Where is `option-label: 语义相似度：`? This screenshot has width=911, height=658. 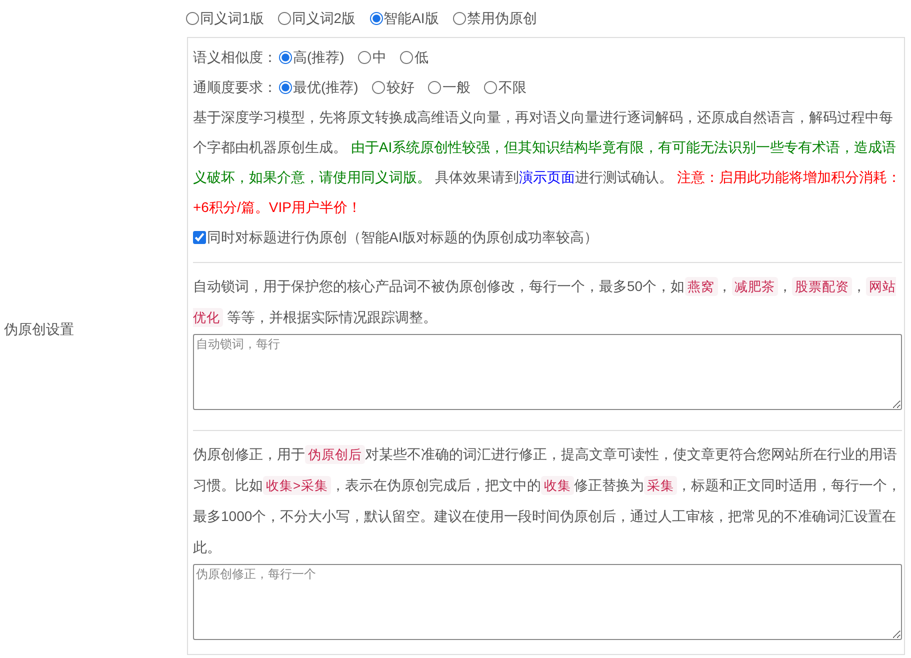
option-label: 语义相似度： is located at coordinates (235, 57).